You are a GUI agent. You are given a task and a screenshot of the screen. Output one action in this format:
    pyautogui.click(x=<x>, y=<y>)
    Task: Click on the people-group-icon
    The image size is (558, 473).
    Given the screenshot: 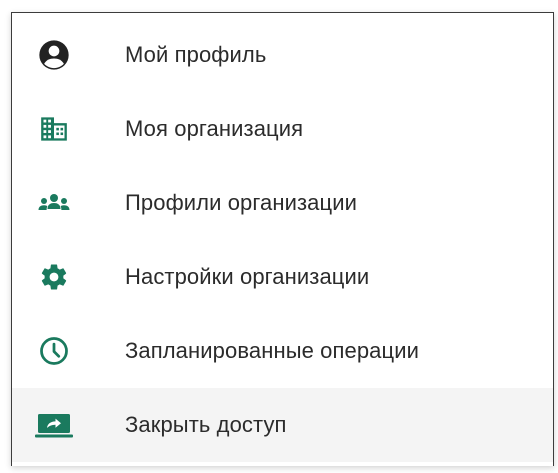 What is the action you would take?
    pyautogui.click(x=54, y=203)
    